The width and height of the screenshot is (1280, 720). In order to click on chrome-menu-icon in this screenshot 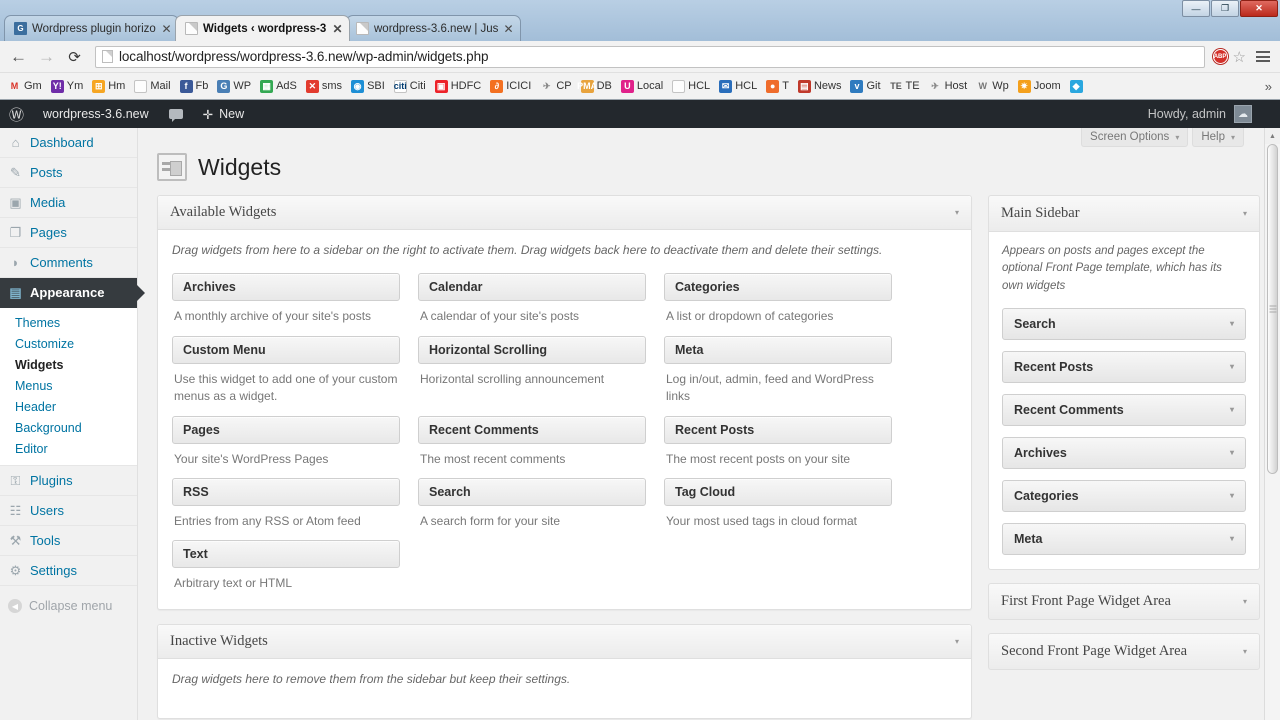, I will do `click(1263, 56)`.